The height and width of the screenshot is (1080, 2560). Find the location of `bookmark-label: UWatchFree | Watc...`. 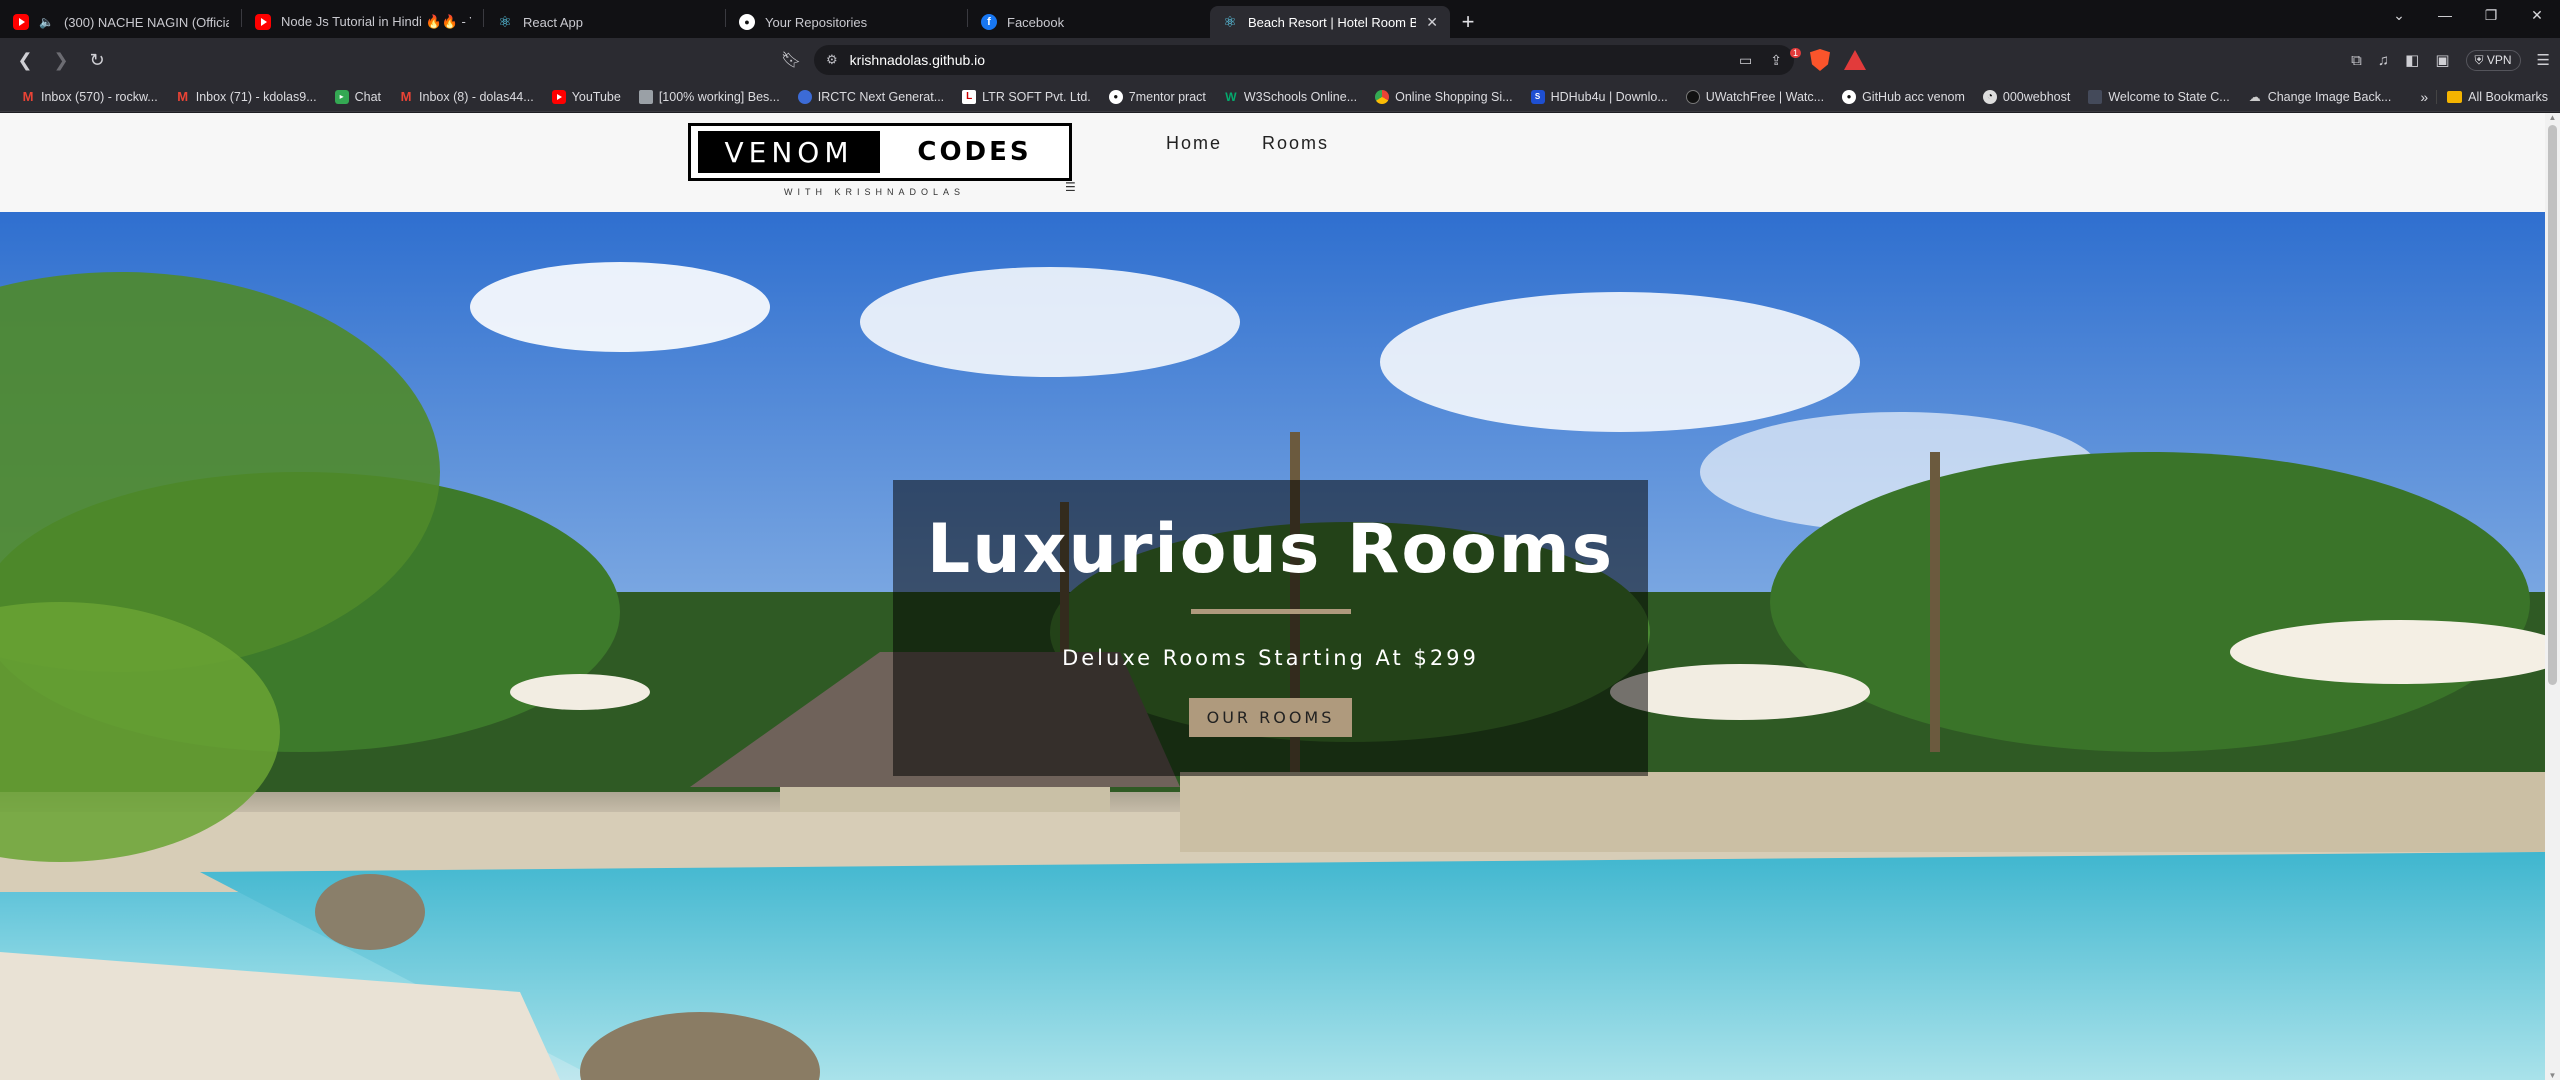

bookmark-label: UWatchFree | Watc... is located at coordinates (1765, 96).